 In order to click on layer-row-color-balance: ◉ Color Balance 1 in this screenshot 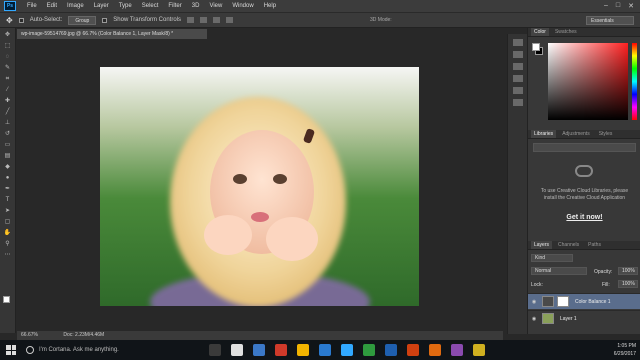, I will do `click(584, 301)`.